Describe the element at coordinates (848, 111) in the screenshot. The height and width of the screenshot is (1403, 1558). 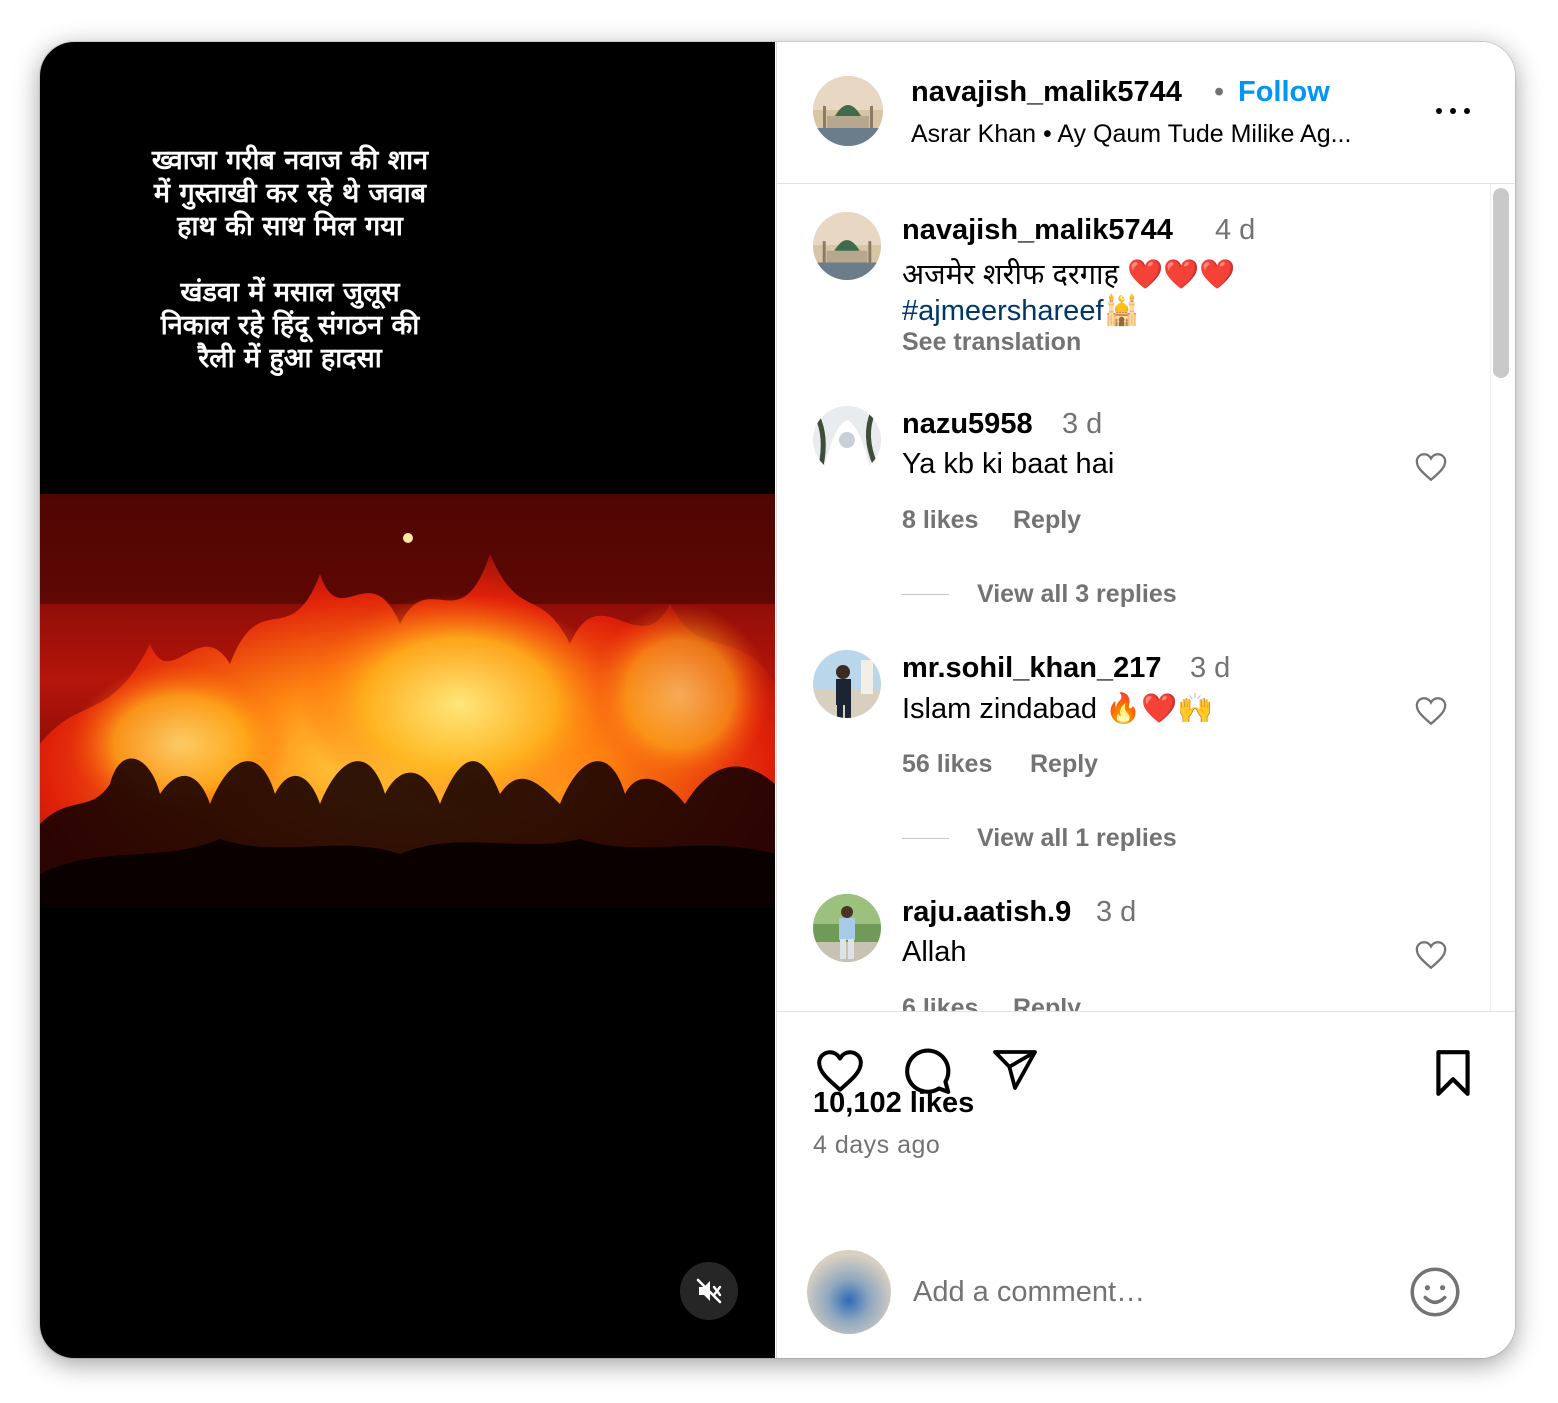
I see `author-avatar` at that location.